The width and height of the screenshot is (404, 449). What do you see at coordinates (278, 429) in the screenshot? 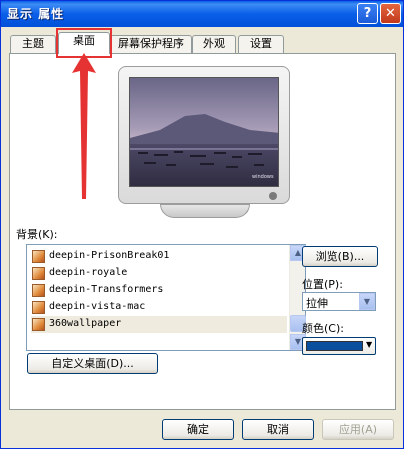
I see `cancel-button: 取消` at bounding box center [278, 429].